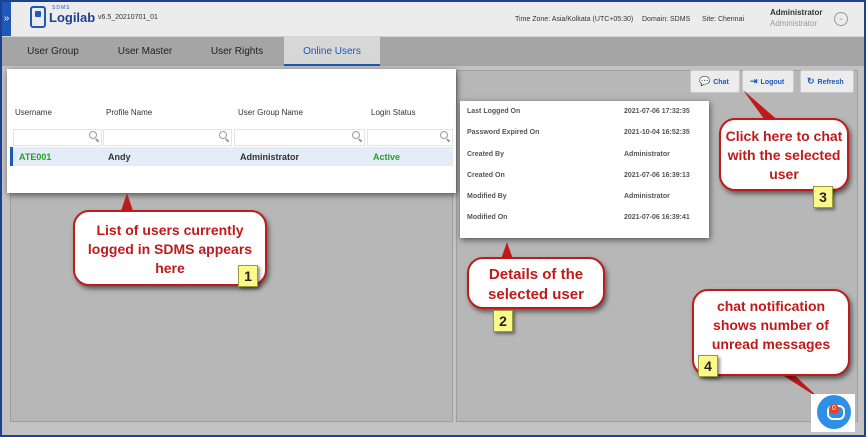  I want to click on cell-username: ATE001, so click(35, 157).